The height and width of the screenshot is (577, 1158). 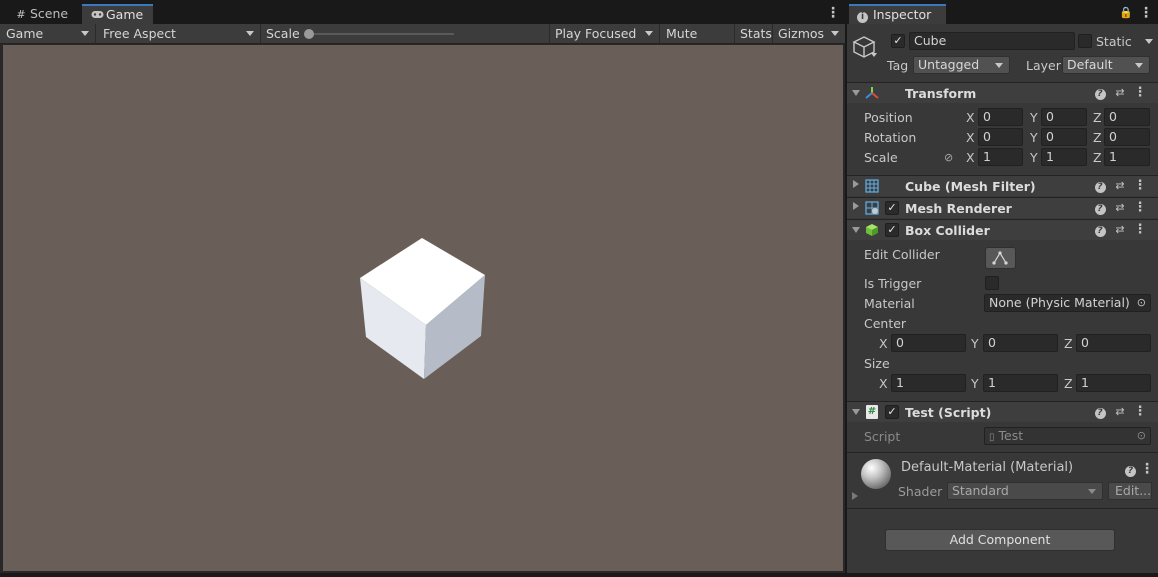 What do you see at coordinates (948, 157) in the screenshot?
I see `constrain-proportions-icon: ⊘` at bounding box center [948, 157].